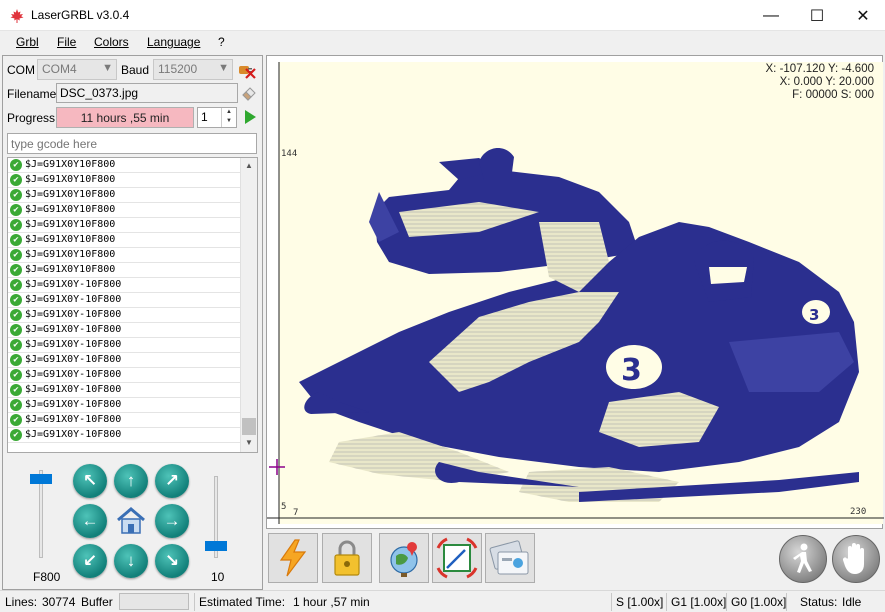 This screenshot has height=612, width=885. I want to click on globe-pin-icon, so click(404, 559).